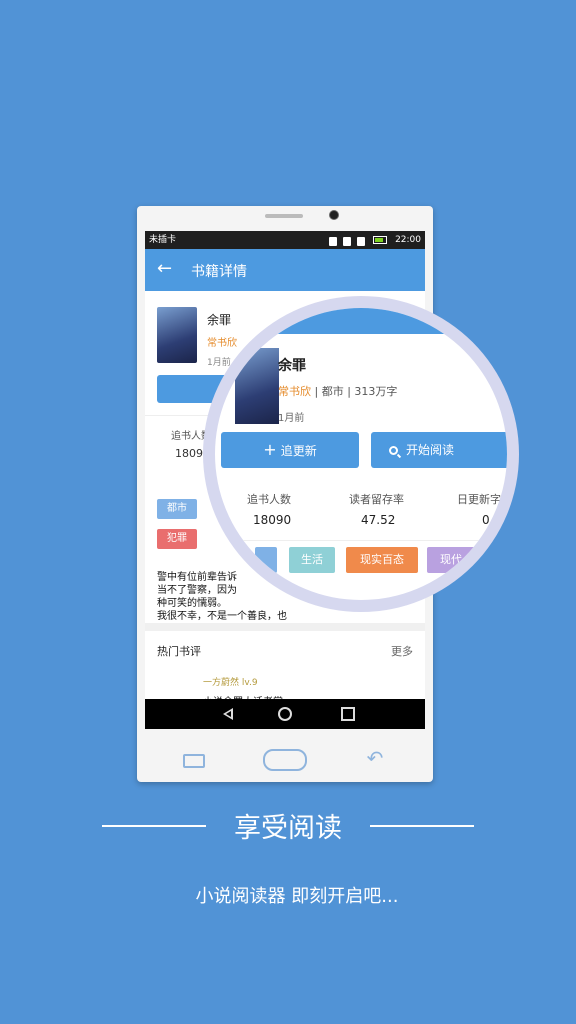  I want to click on review-user: 一方蔚然 lv.9, so click(230, 681).